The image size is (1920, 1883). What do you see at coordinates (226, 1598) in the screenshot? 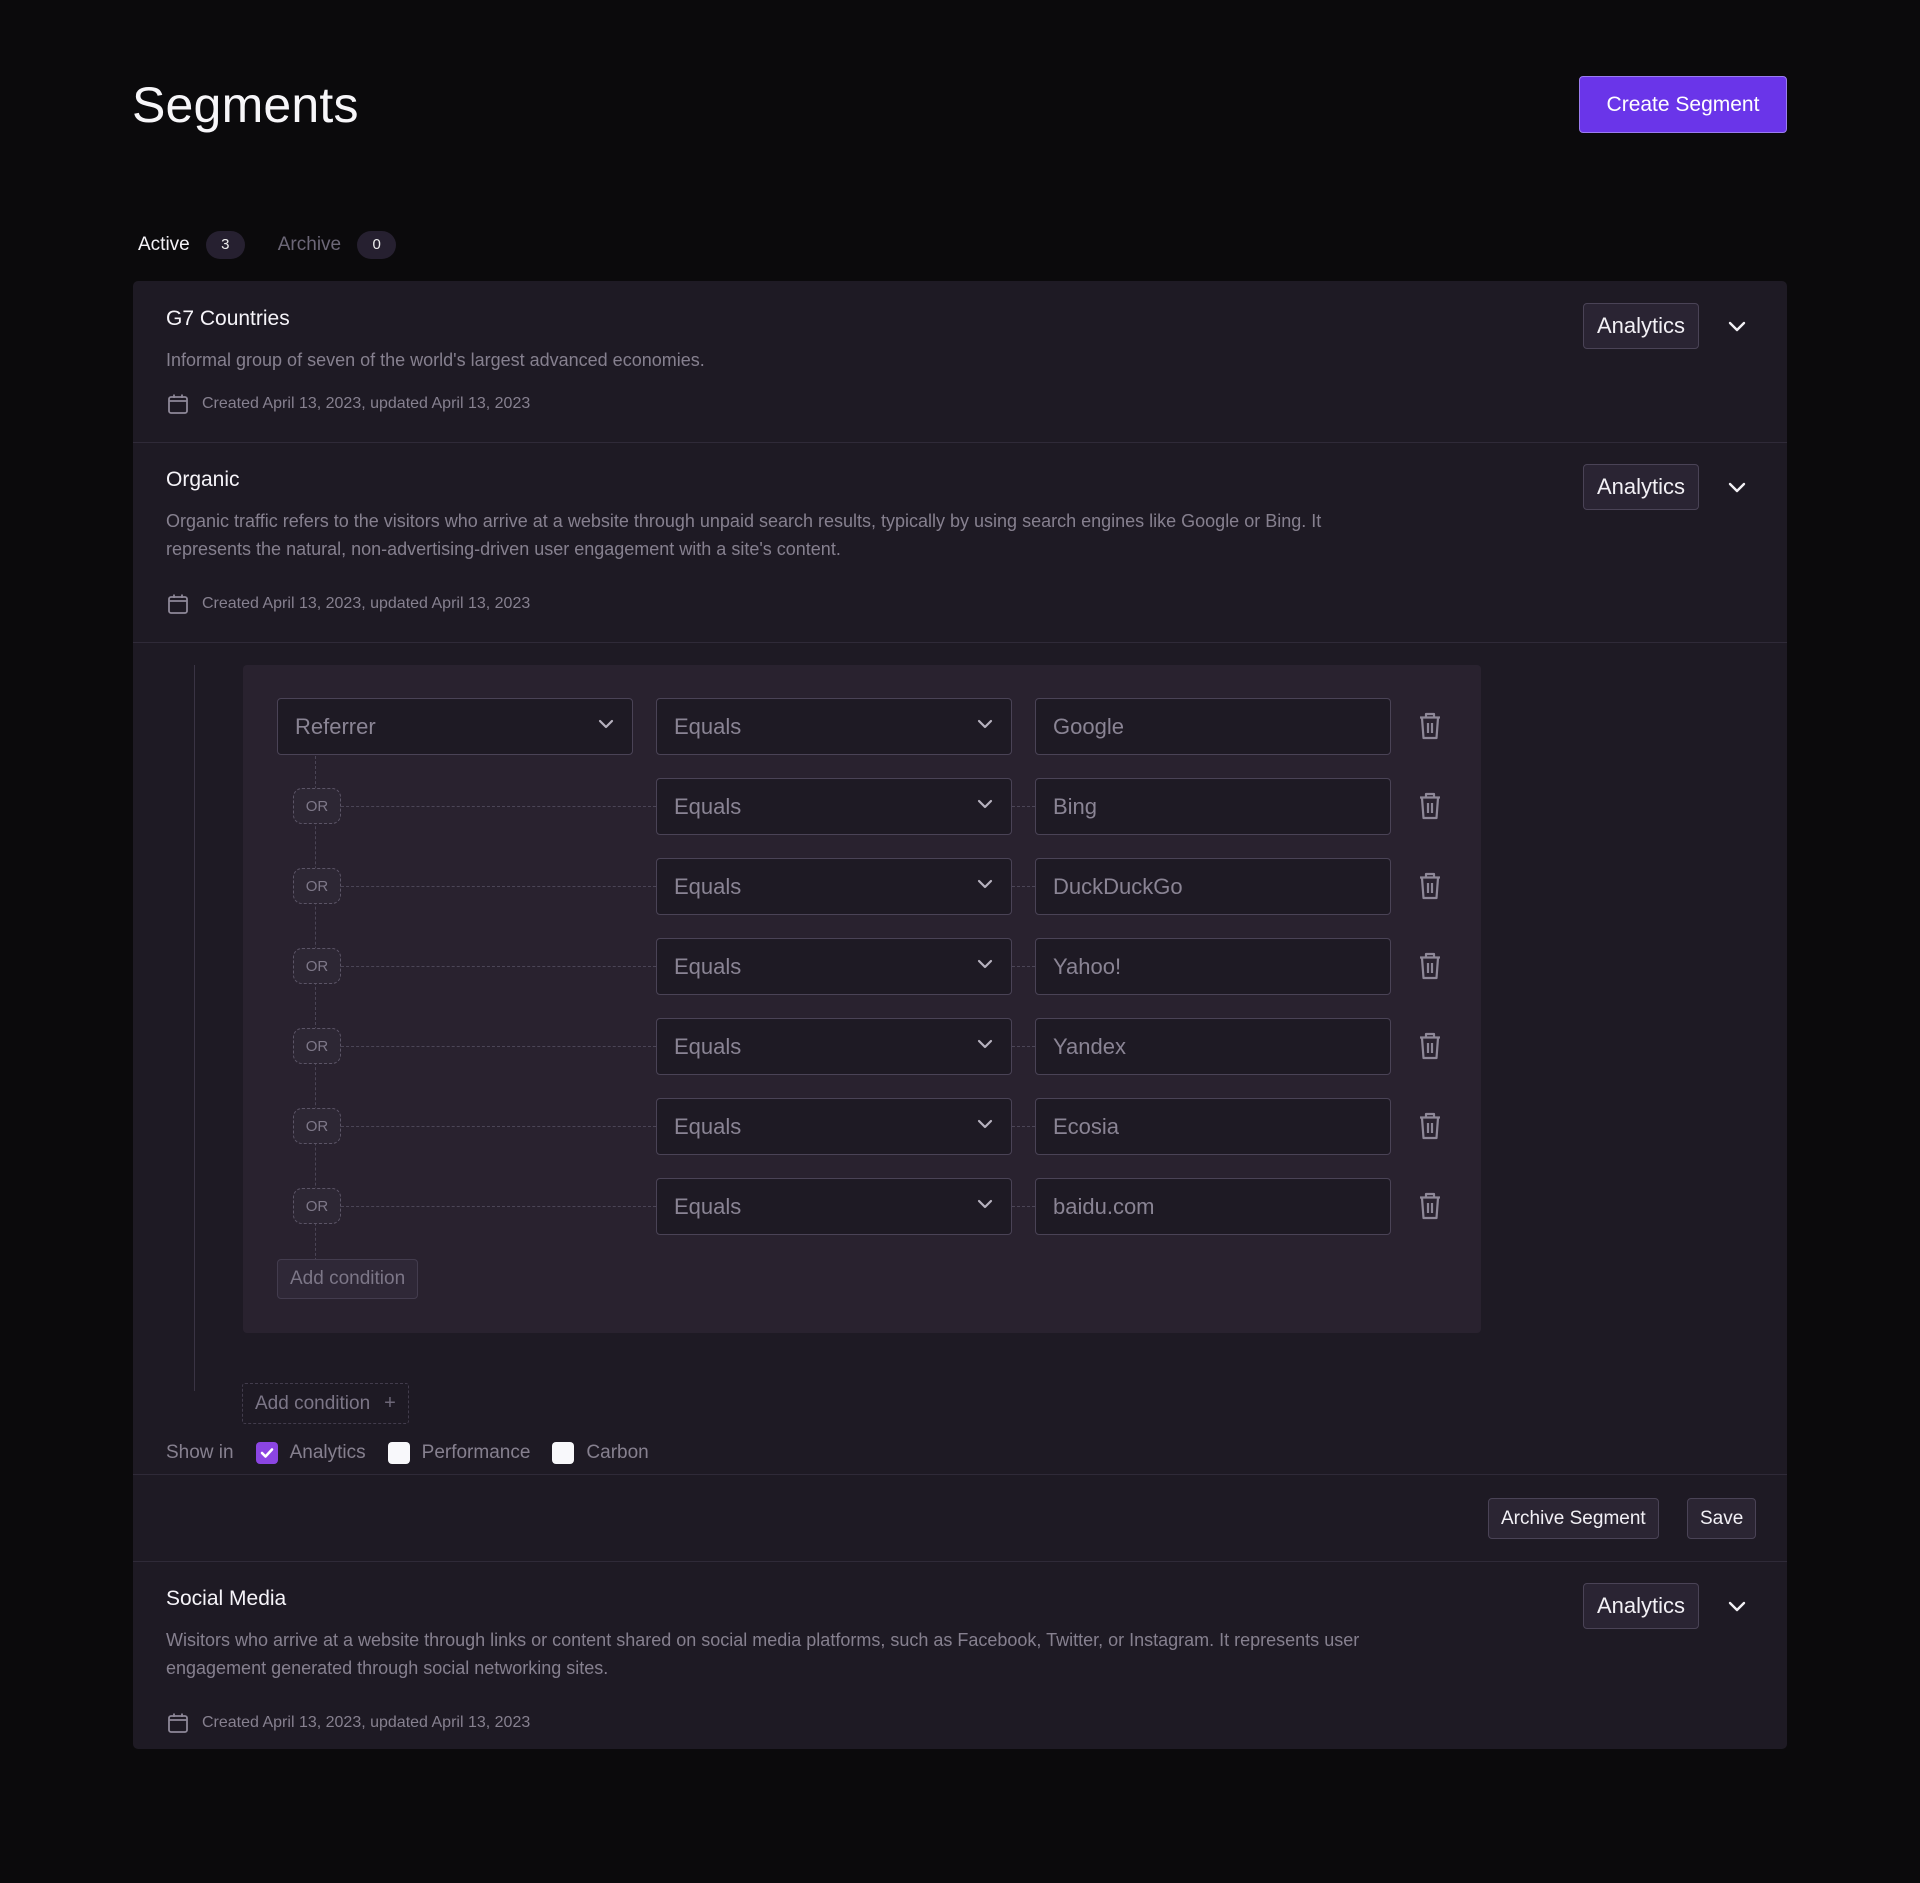
I see `segment-title: Social Media` at bounding box center [226, 1598].